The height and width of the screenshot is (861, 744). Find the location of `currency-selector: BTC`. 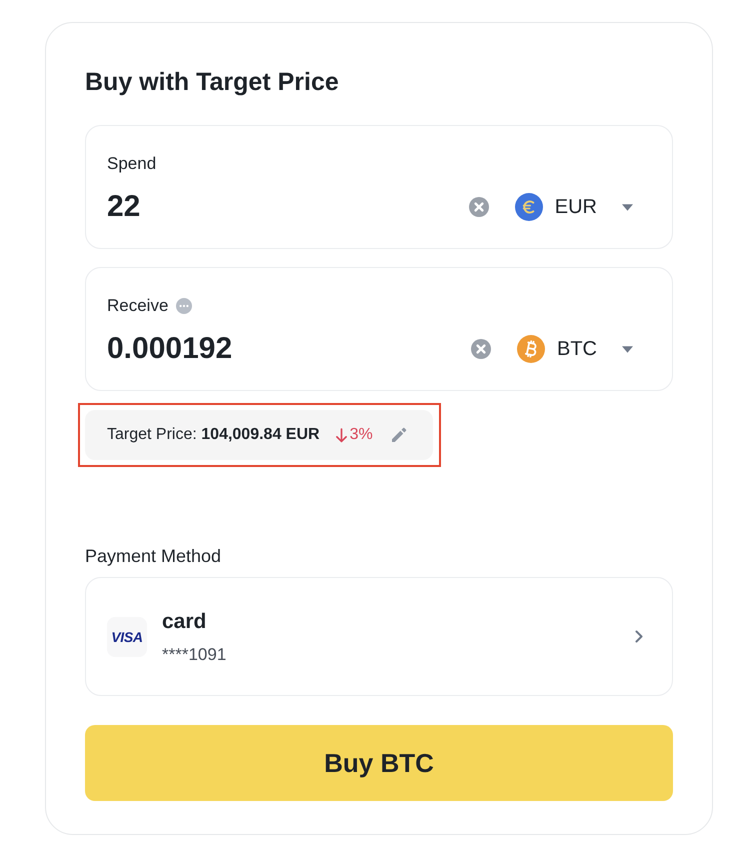

currency-selector: BTC is located at coordinates (575, 349).